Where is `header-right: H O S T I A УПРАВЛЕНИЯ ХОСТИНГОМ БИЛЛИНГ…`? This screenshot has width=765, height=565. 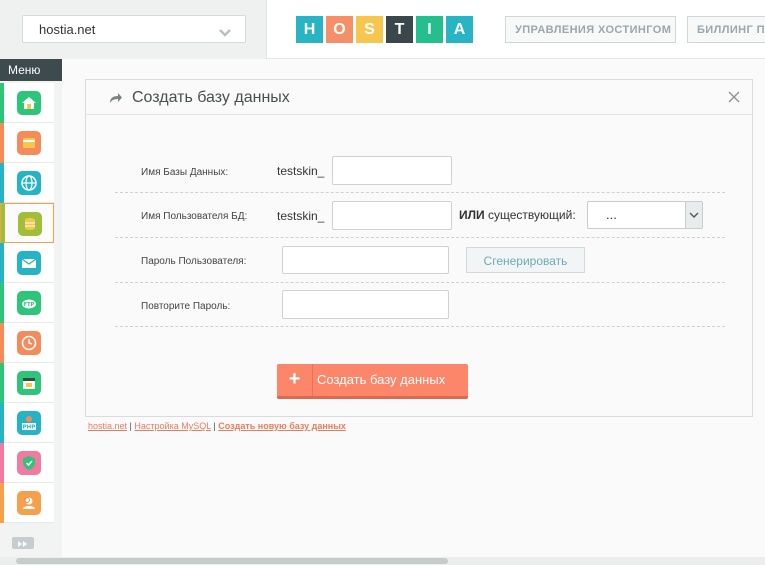 header-right: H O S T I A УПРАВЛЕНИЯ ХОСТИНГОМ БИЛЛИНГ… is located at coordinates (516, 29).